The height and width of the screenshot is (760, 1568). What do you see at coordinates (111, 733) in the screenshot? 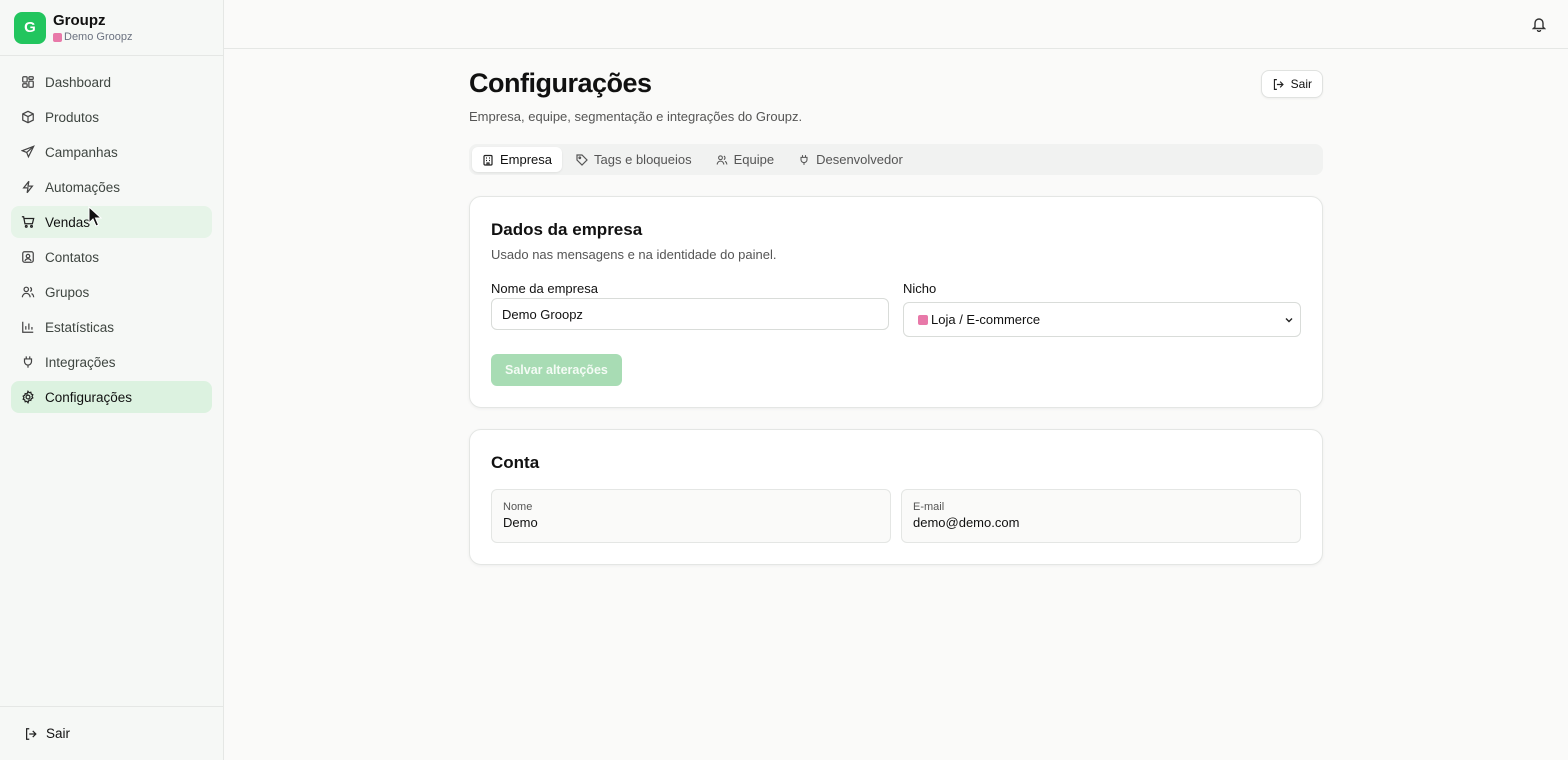
I see `sidebar-logout-button: Sair` at bounding box center [111, 733].